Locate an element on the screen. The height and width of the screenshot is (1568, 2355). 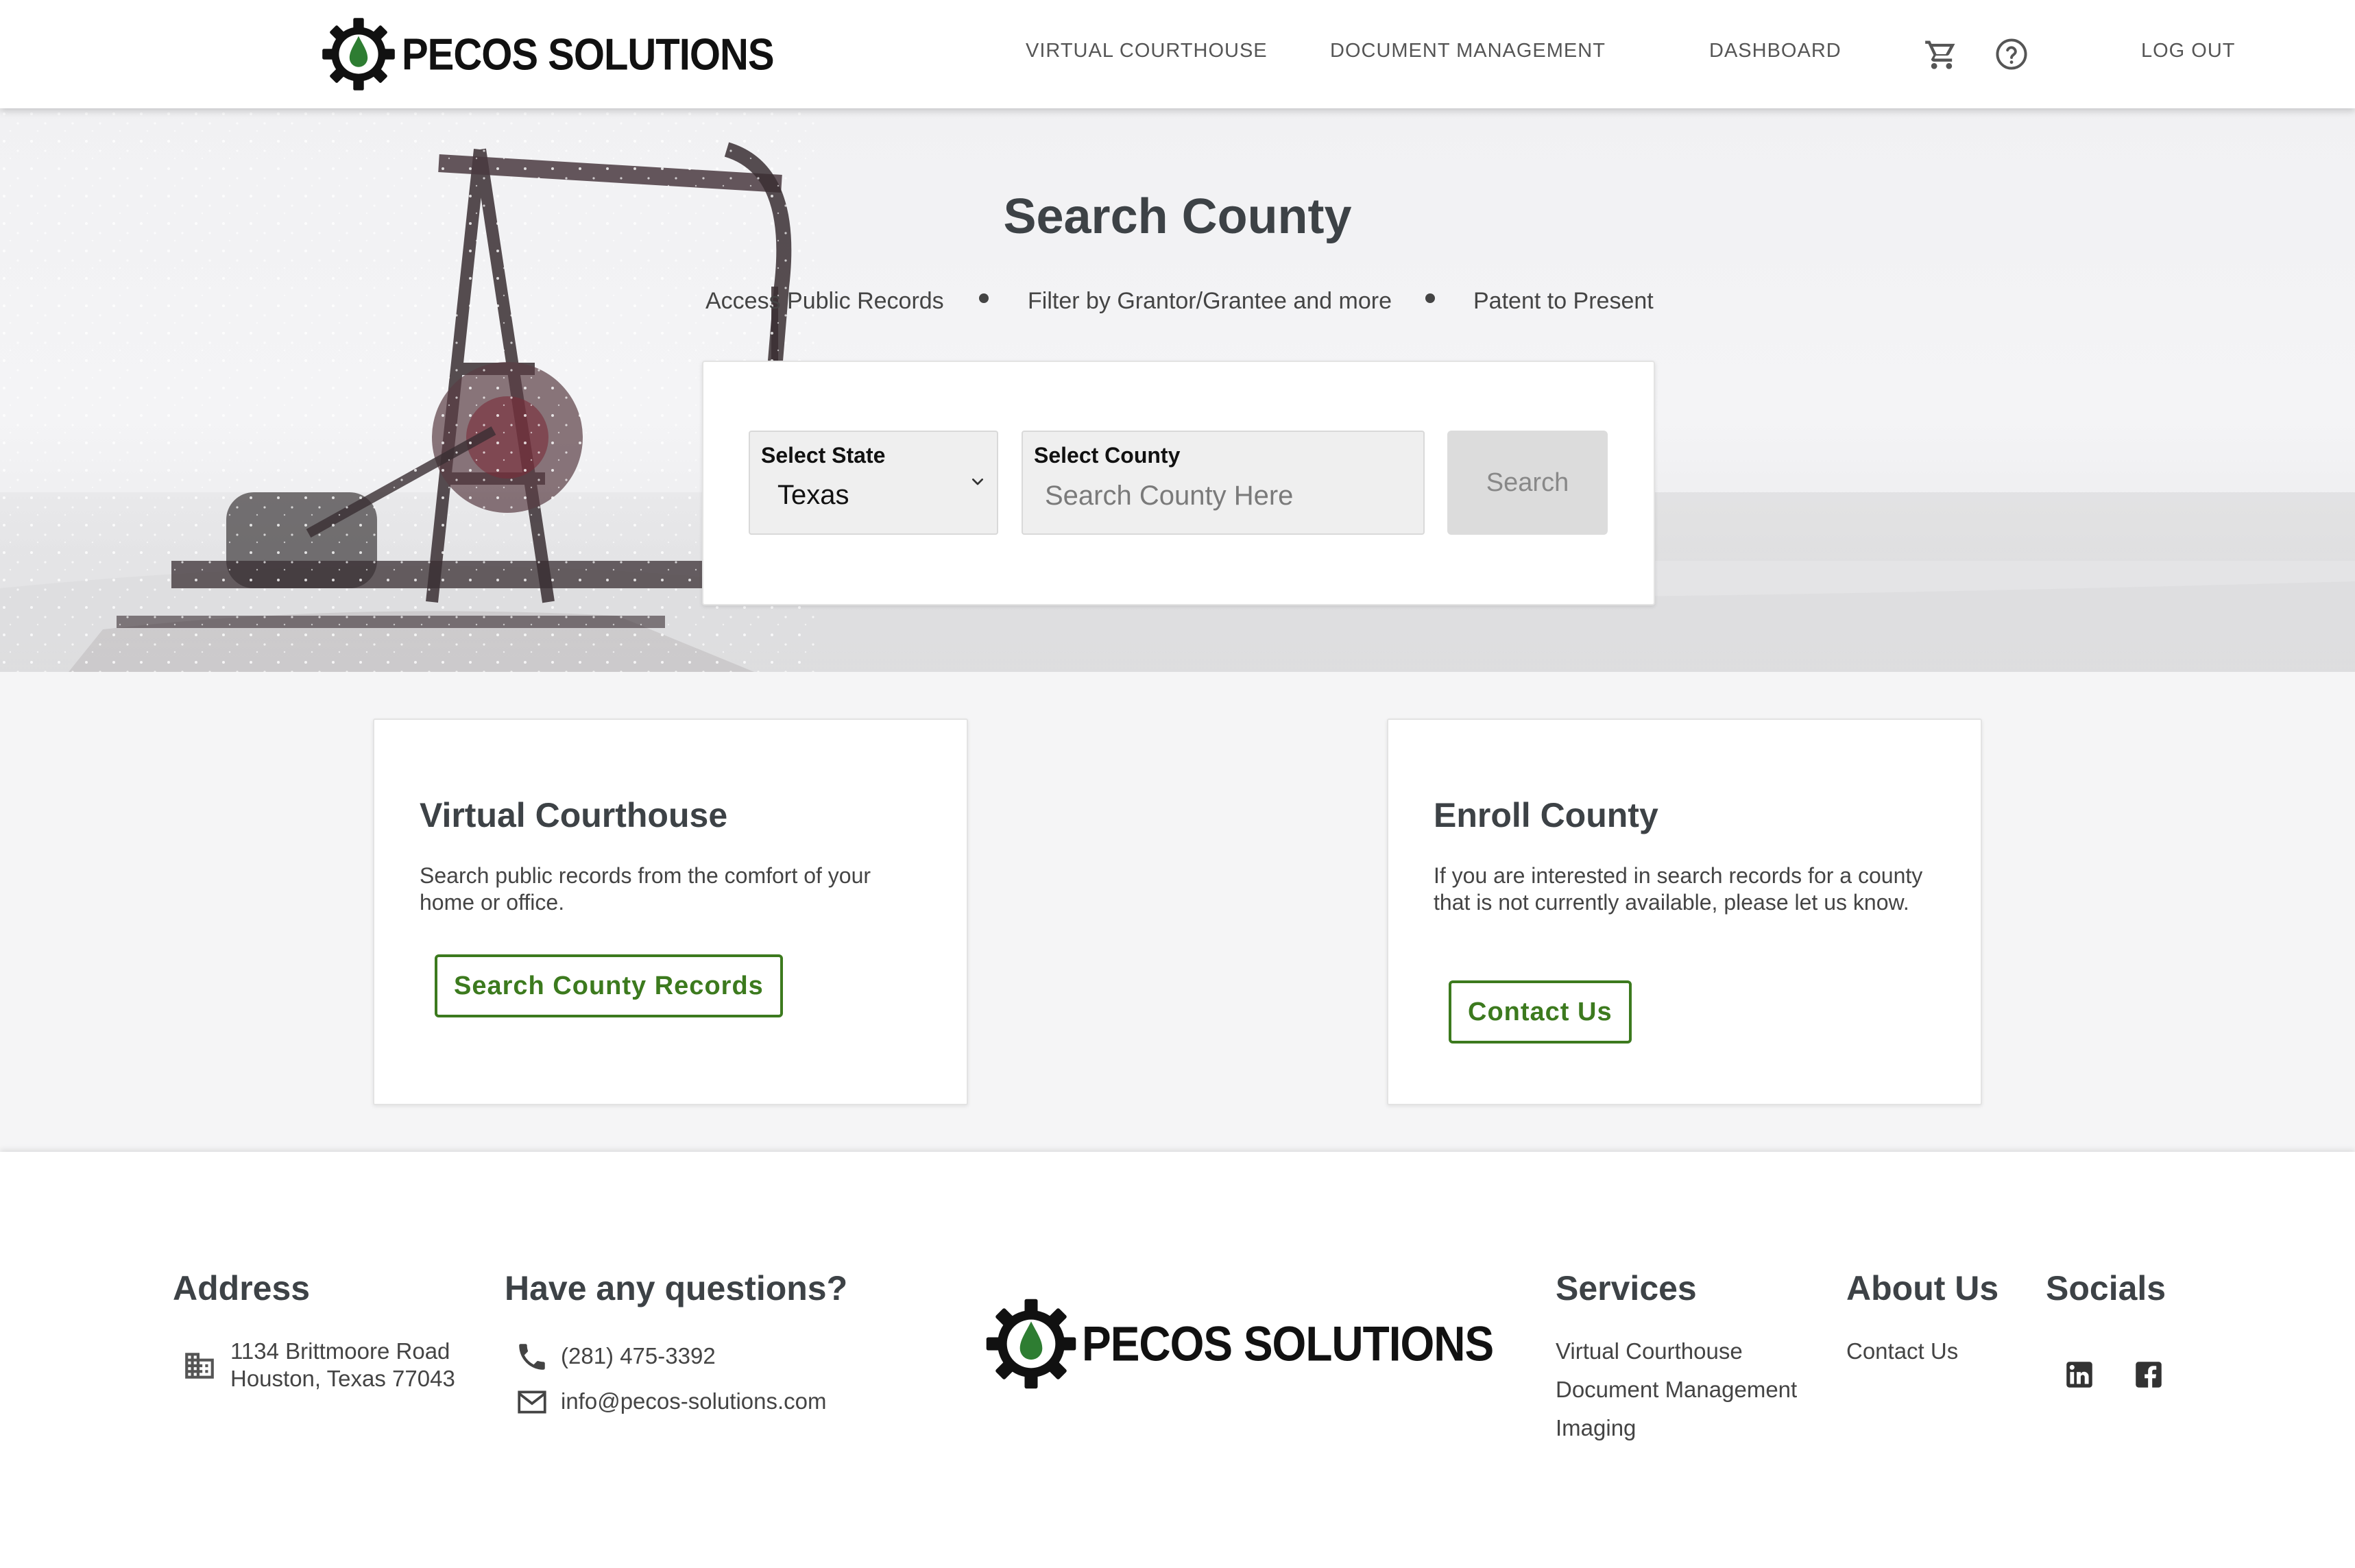
footer-address-heading: Address is located at coordinates (242, 1288).